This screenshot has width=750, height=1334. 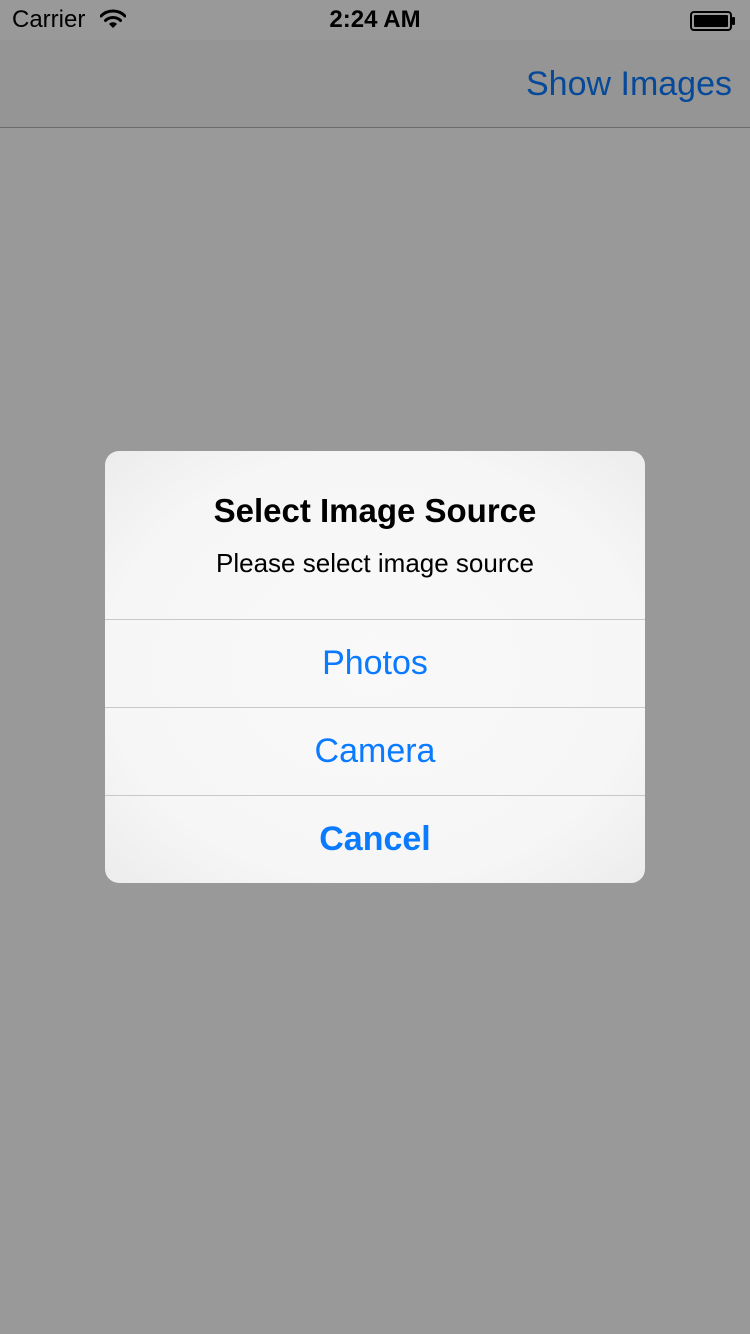 I want to click on photos-button: Photos, so click(x=375, y=663).